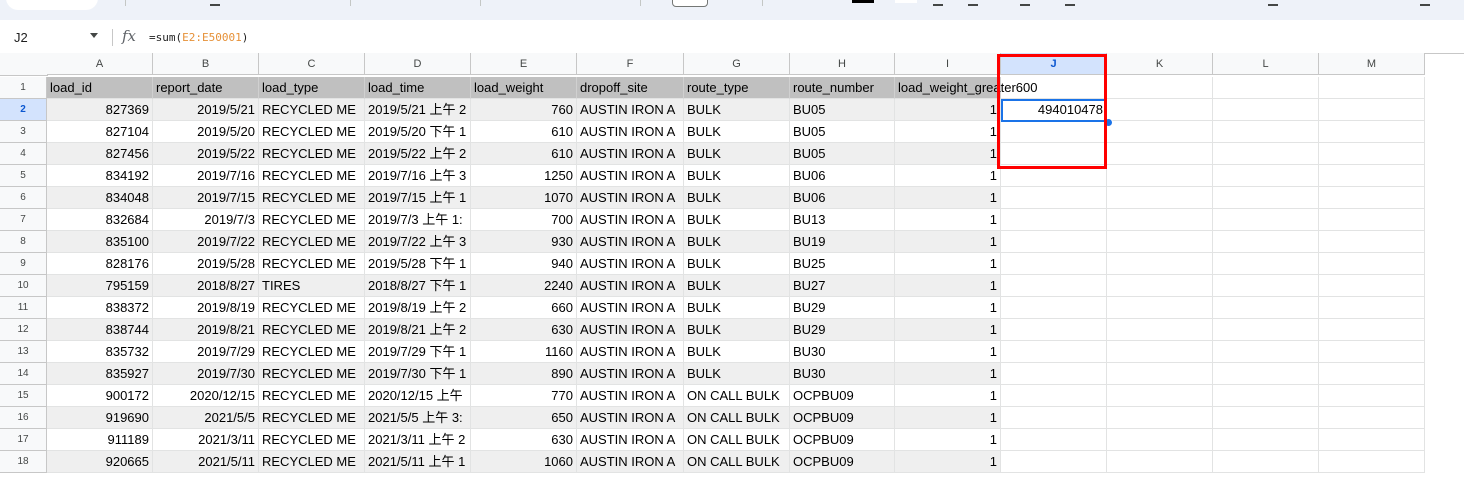 The height and width of the screenshot is (482, 1464). Describe the element at coordinates (100, 462) in the screenshot. I see `cell-a: 920665` at that location.